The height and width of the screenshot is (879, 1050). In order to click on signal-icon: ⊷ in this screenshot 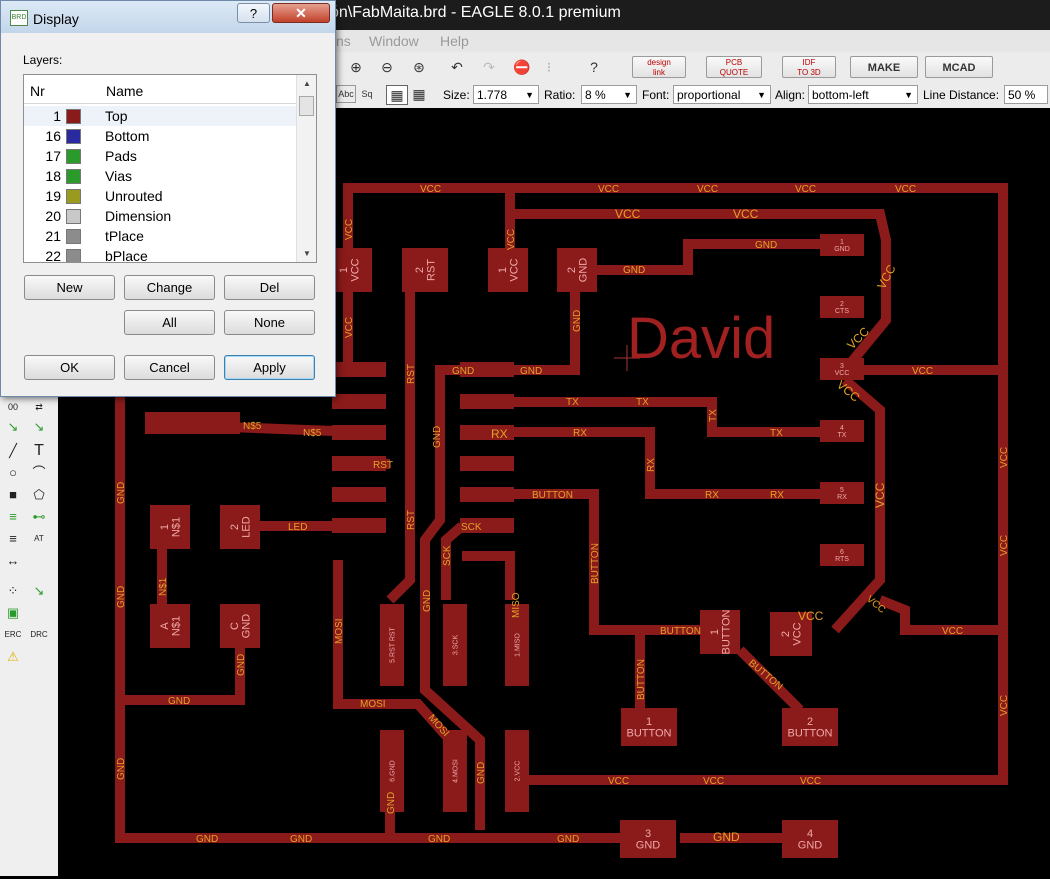, I will do `click(39, 517)`.